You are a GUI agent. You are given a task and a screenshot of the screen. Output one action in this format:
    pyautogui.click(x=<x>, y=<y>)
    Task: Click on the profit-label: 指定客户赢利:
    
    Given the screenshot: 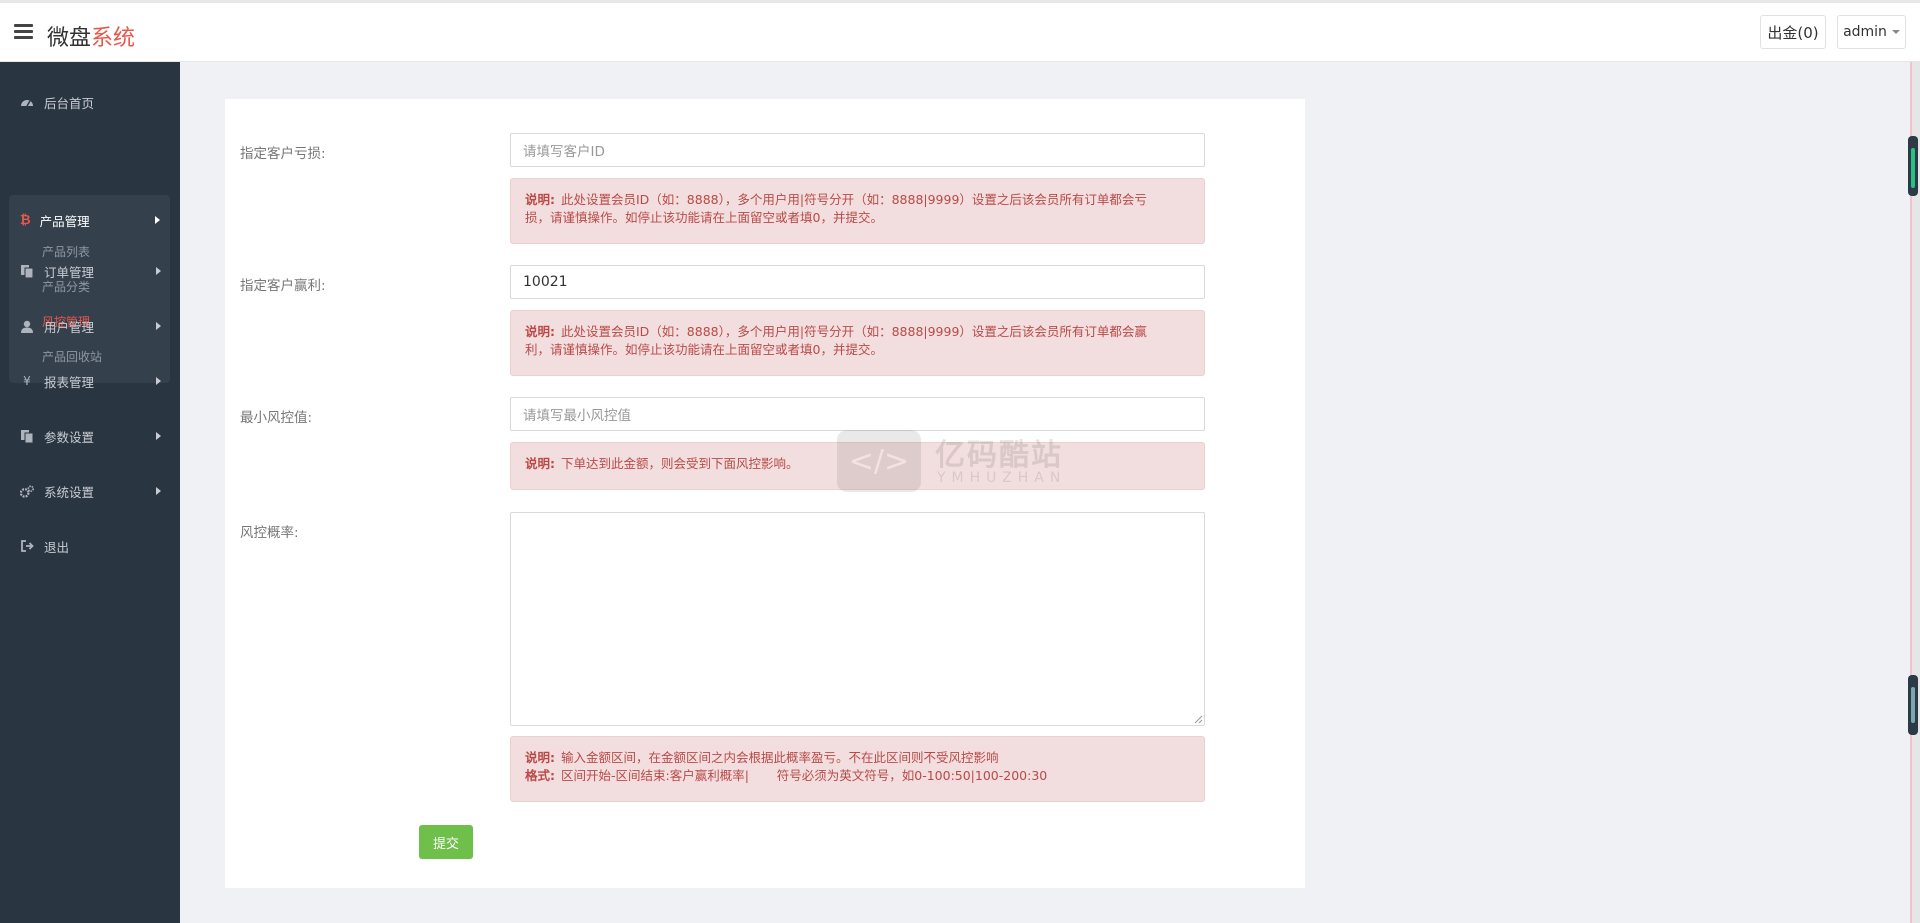 What is the action you would take?
    pyautogui.click(x=283, y=286)
    